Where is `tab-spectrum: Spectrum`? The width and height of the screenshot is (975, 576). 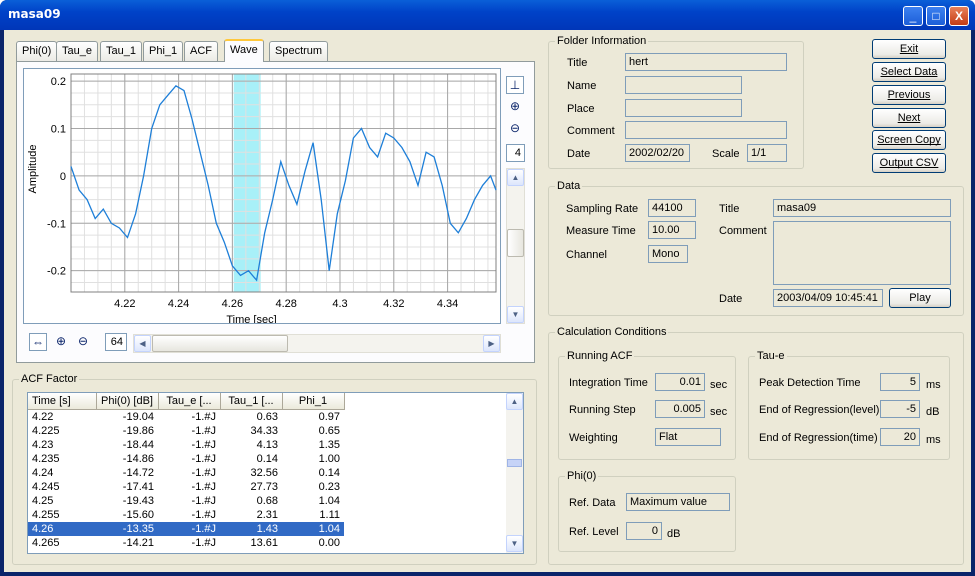 tab-spectrum: Spectrum is located at coordinates (299, 51).